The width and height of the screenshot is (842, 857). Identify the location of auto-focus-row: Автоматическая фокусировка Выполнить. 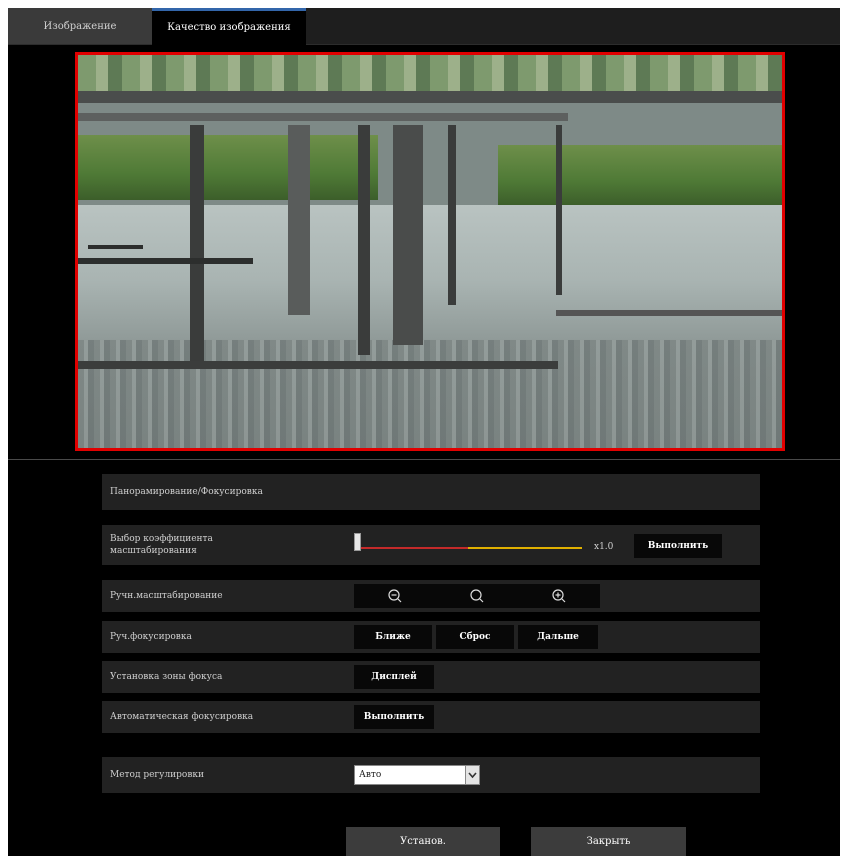
(431, 717).